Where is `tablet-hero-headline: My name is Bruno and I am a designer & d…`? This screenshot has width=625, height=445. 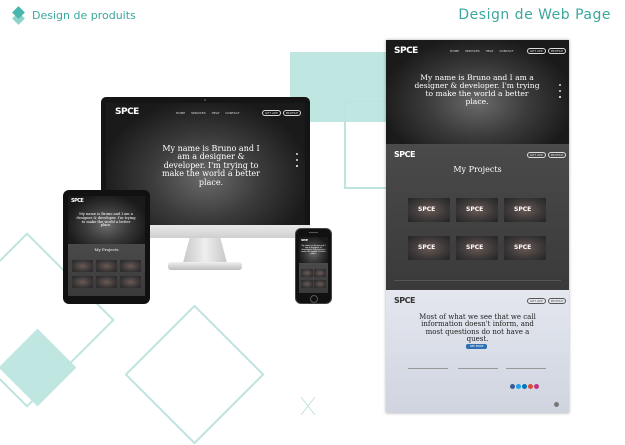
tablet-hero-headline: My name is Bruno and I am a designer & d… is located at coordinates (106, 220).